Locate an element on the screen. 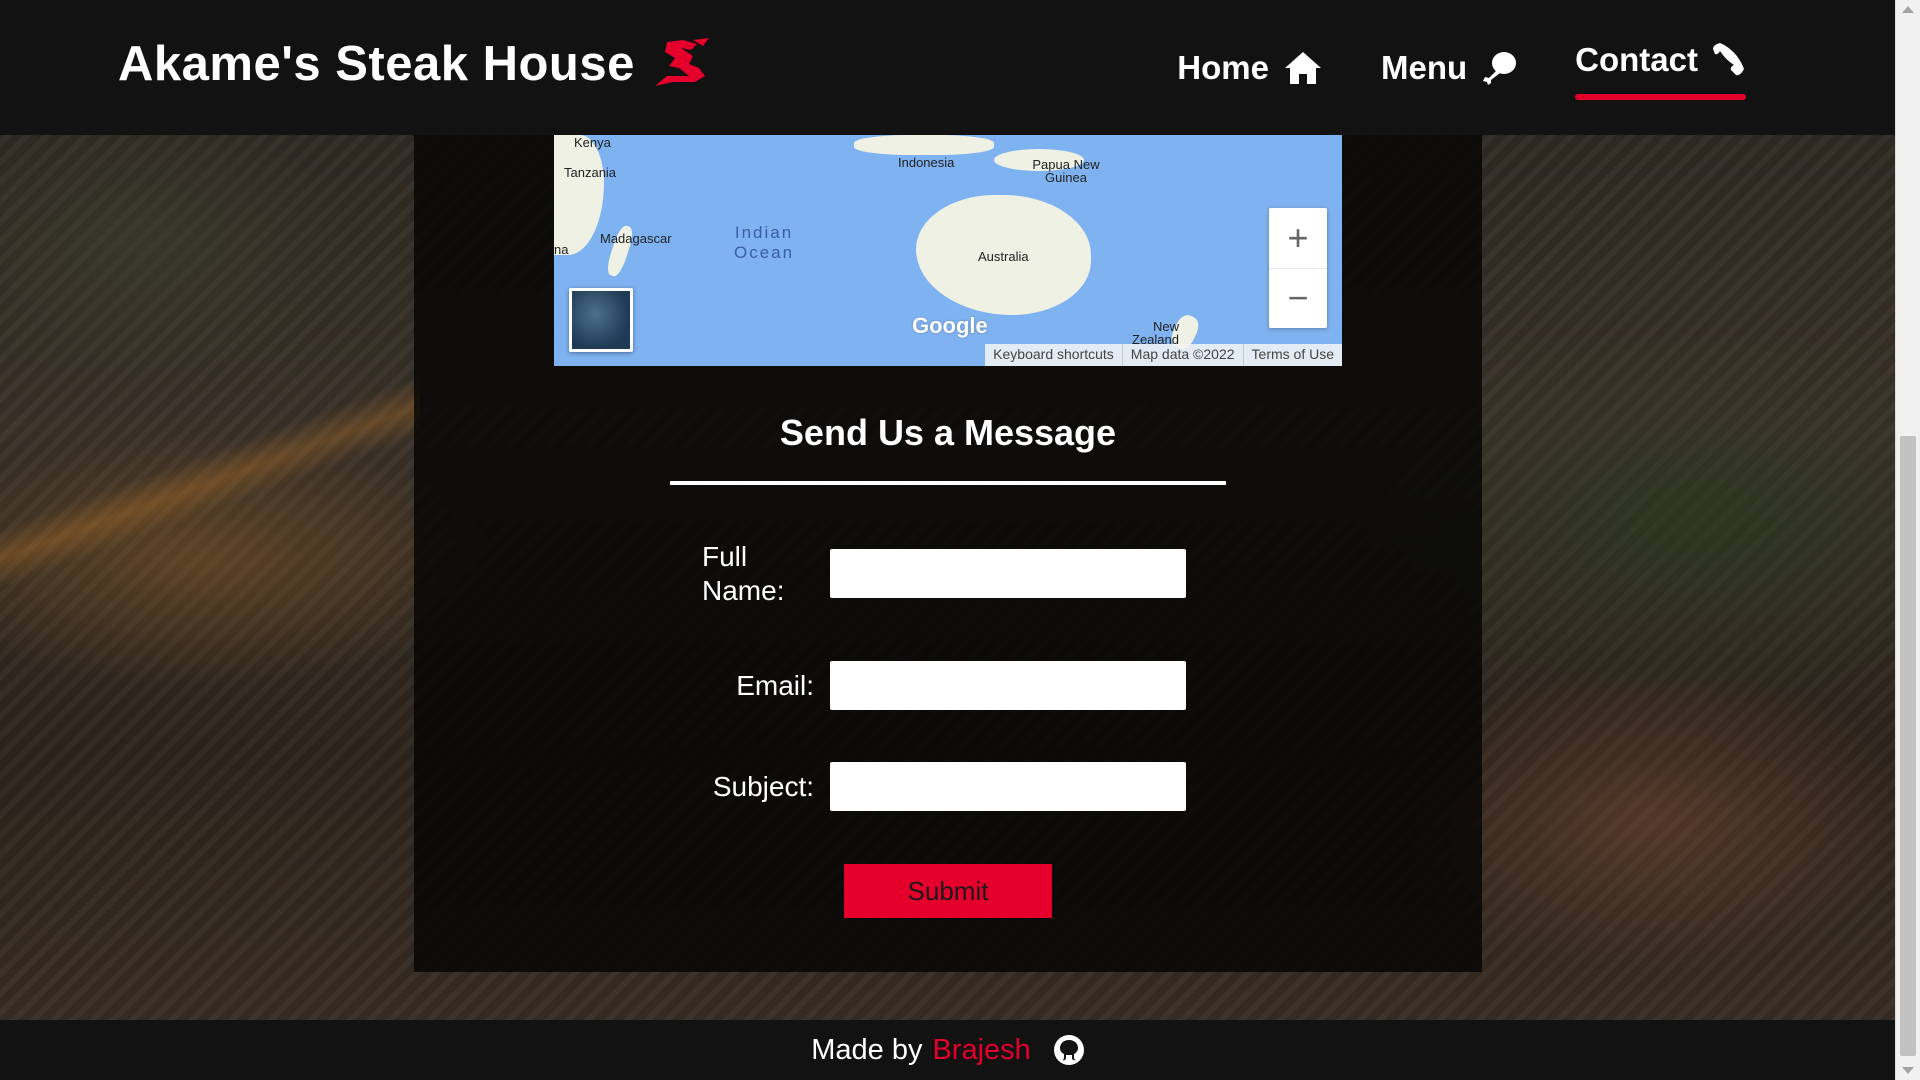 This screenshot has height=1080, width=1920. main-nav: Home Menu Contact is located at coordinates (1461, 69).